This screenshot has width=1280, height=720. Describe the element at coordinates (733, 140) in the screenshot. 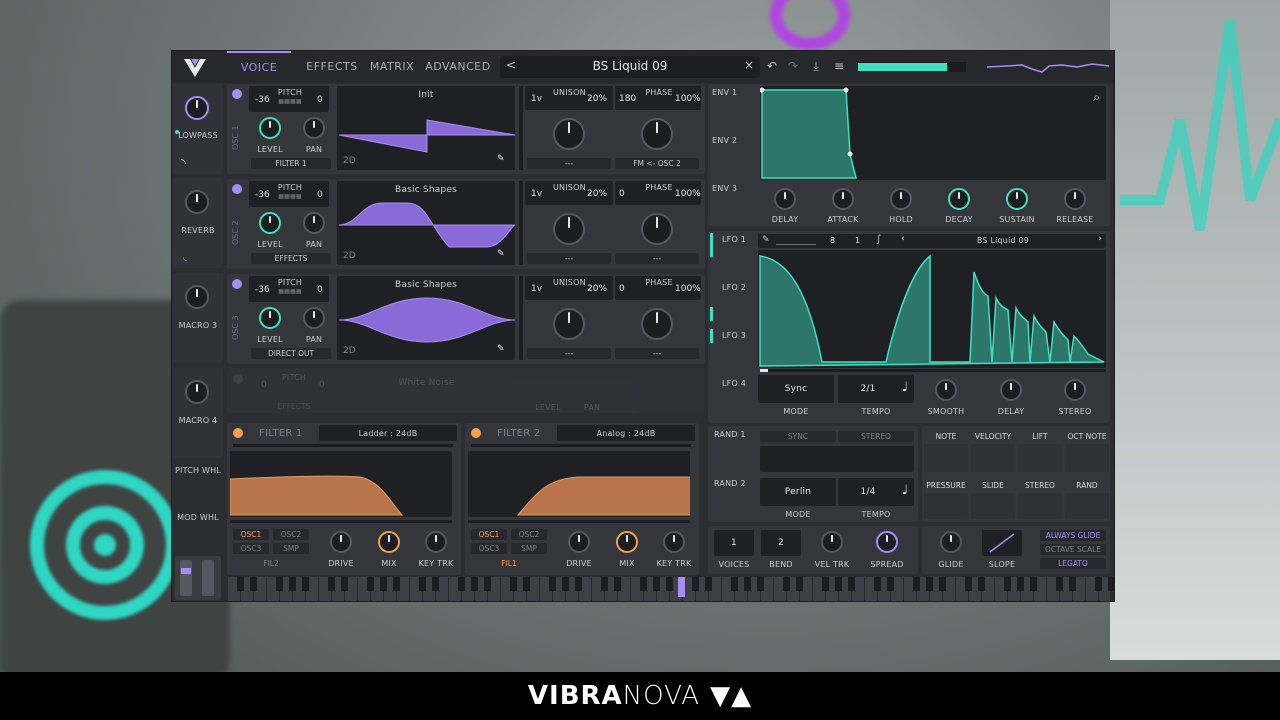

I see `tab-env-2: ENV 2` at that location.